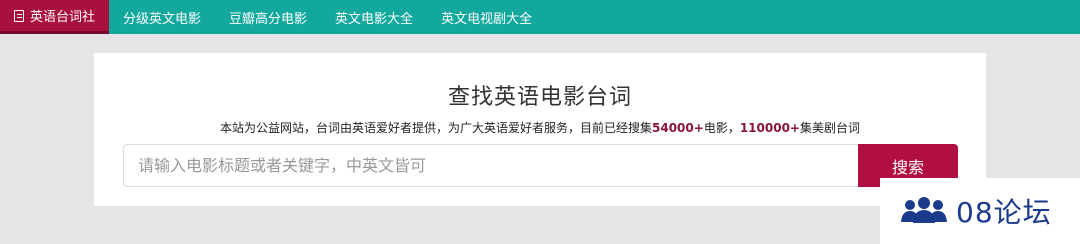  I want to click on brand-label: 英语台词社, so click(63, 17).